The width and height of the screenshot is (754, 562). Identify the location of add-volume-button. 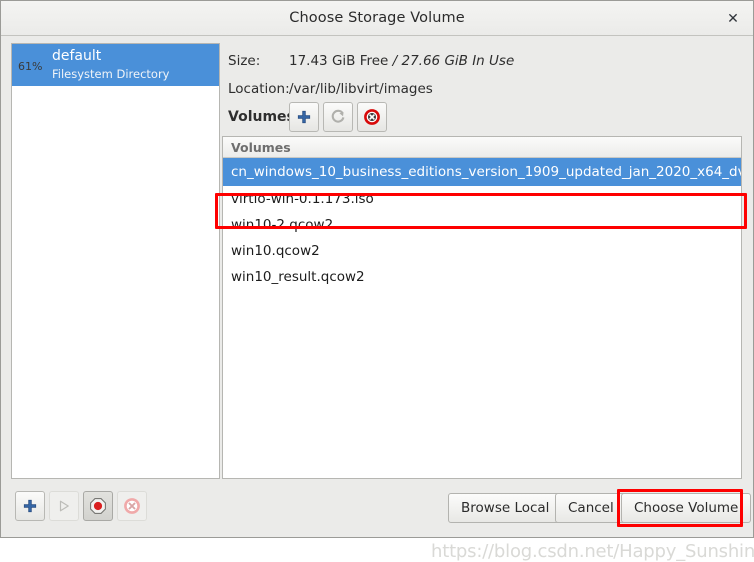
(304, 117).